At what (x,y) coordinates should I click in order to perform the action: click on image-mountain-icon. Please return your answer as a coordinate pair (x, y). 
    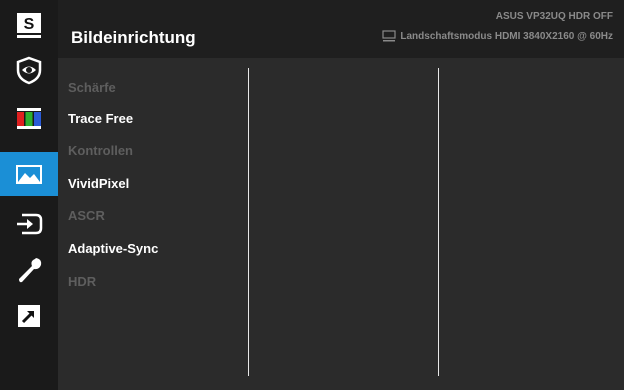
    Looking at the image, I should click on (29, 174).